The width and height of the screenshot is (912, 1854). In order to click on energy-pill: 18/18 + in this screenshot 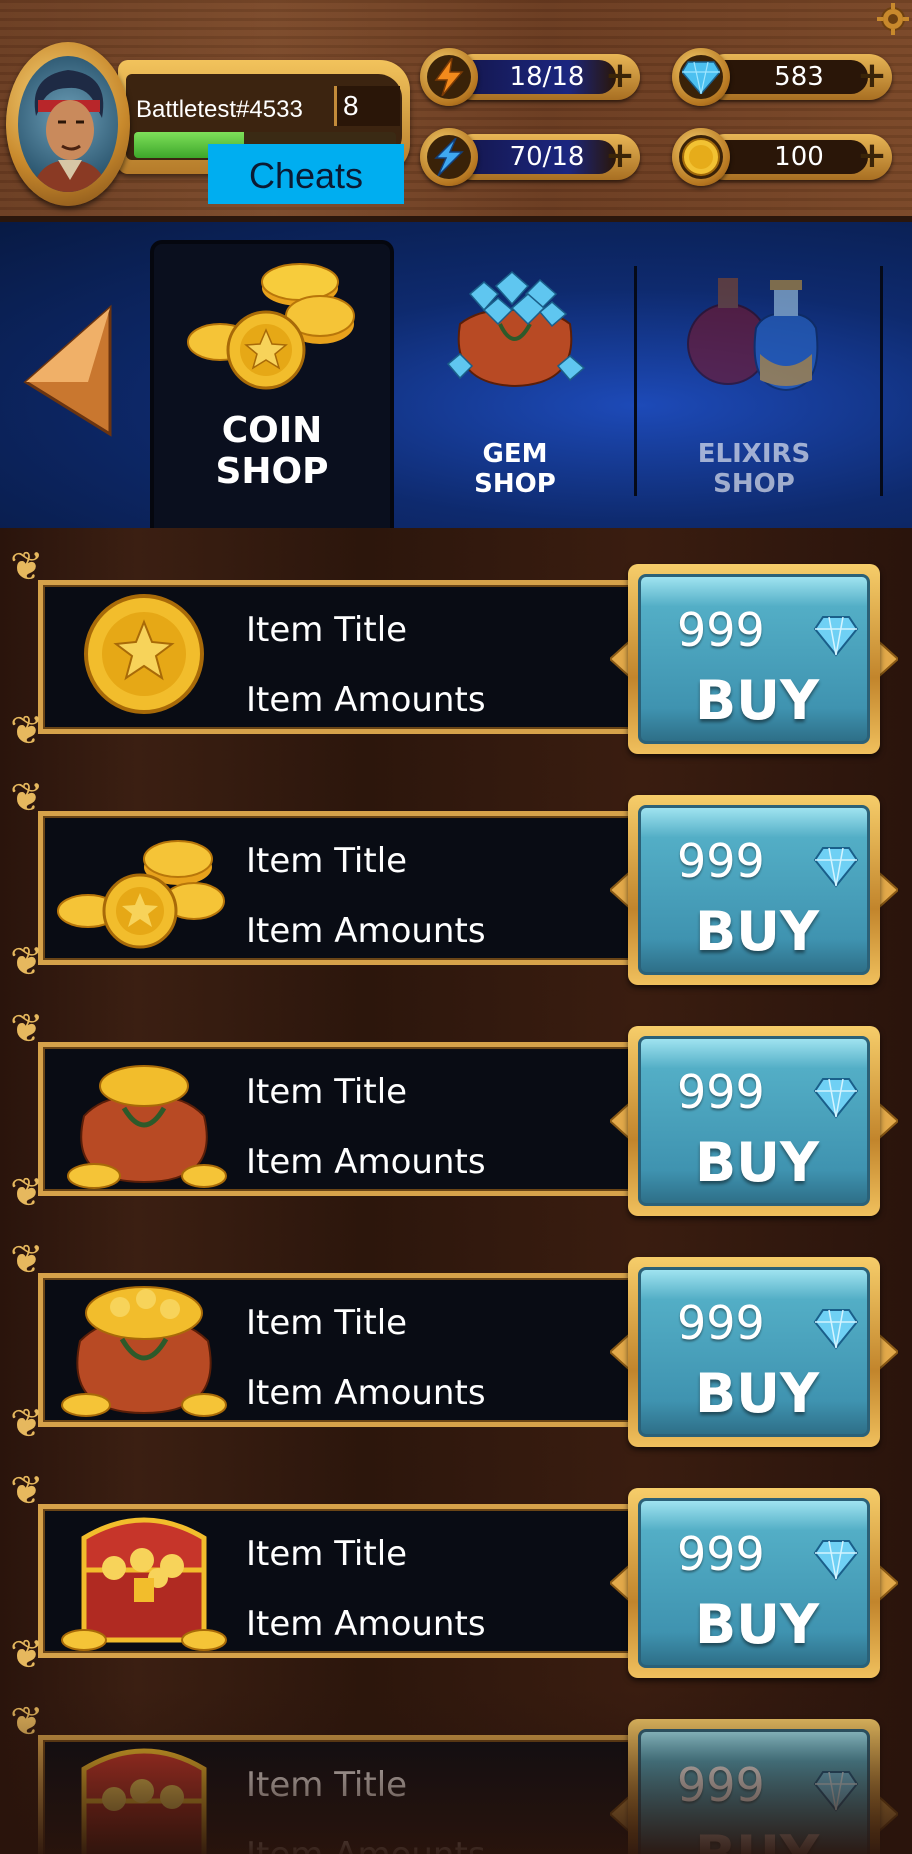, I will do `click(545, 77)`.